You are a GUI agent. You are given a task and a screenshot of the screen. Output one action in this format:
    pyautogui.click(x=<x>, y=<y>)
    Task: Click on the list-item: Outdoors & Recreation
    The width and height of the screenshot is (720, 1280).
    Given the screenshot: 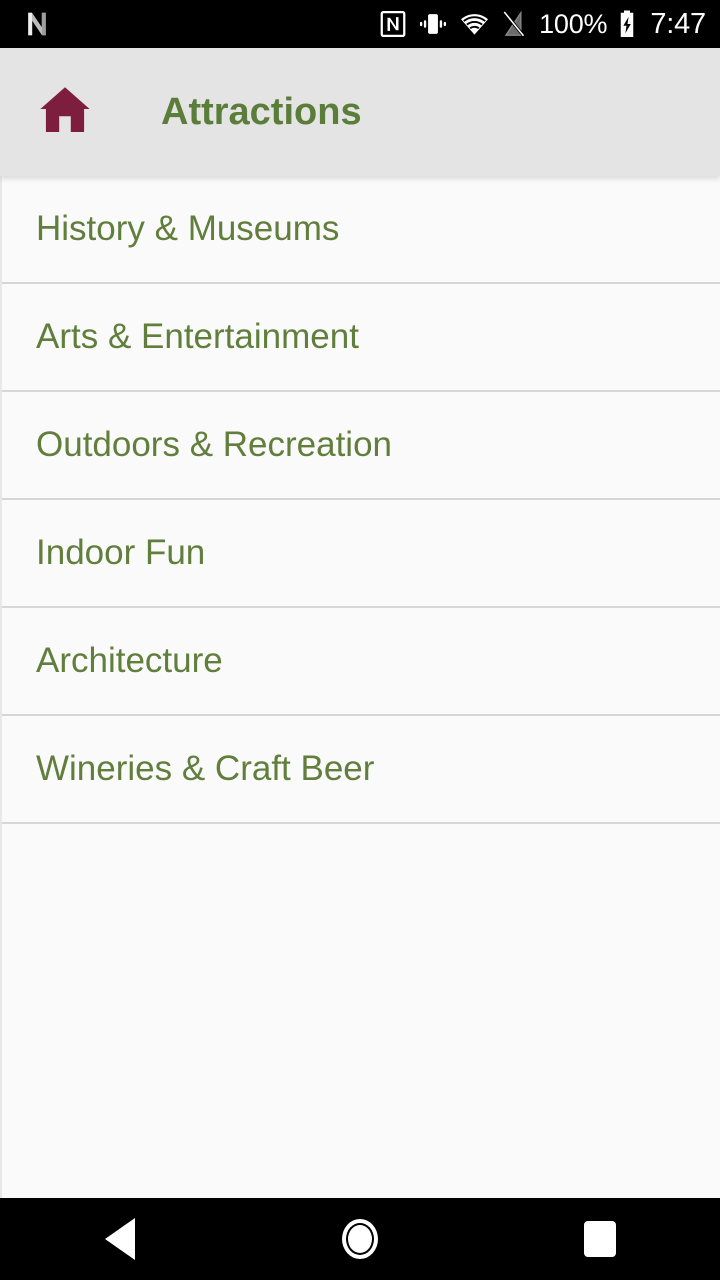 What is the action you would take?
    pyautogui.click(x=361, y=446)
    